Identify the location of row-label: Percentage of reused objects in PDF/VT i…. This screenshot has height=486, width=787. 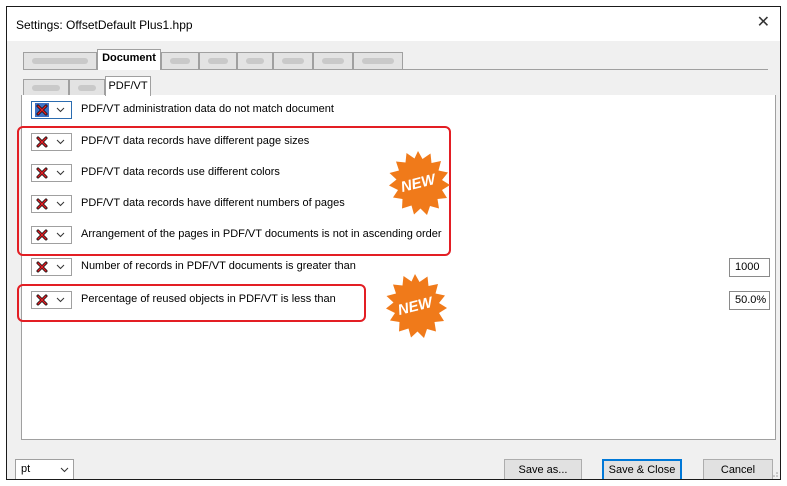
(208, 299).